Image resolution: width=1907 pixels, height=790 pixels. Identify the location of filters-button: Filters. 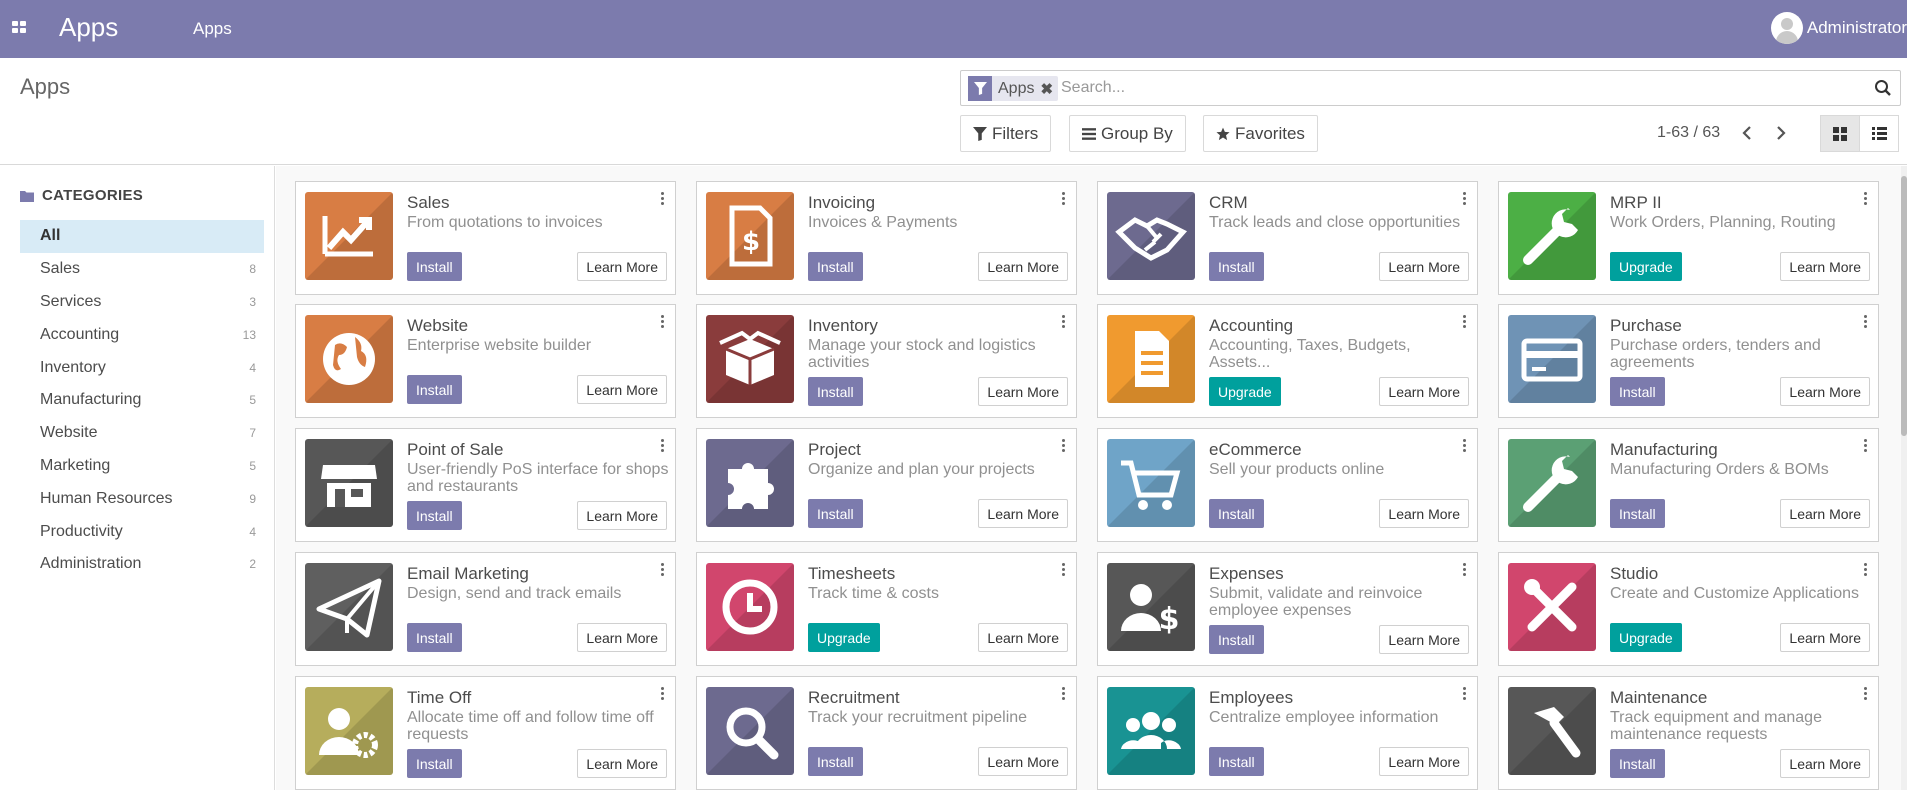
(1006, 133).